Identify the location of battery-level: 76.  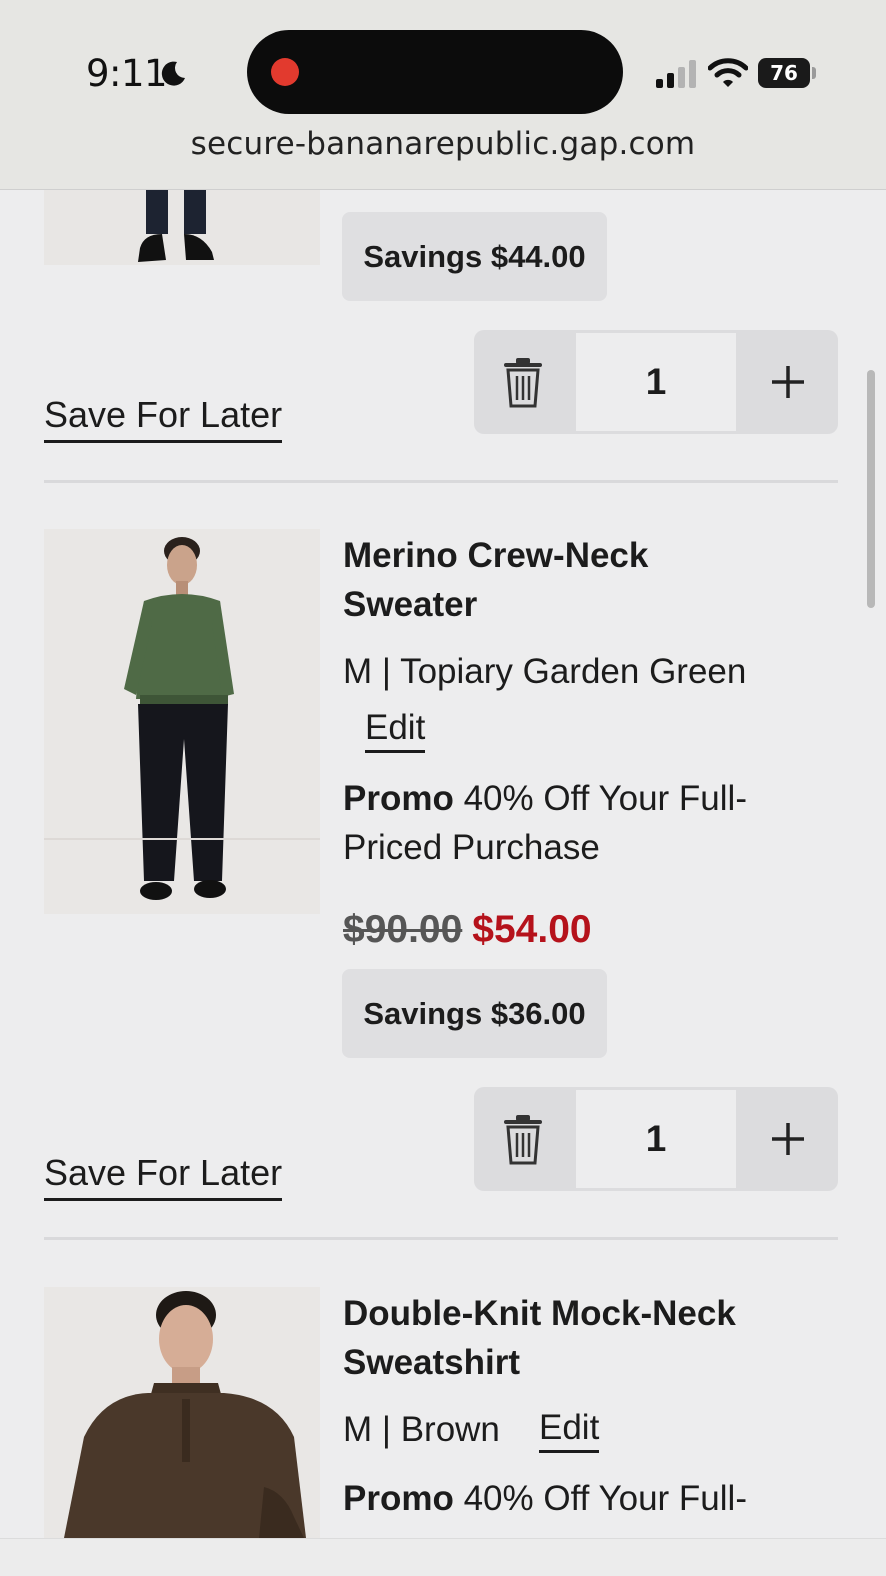
(784, 73).